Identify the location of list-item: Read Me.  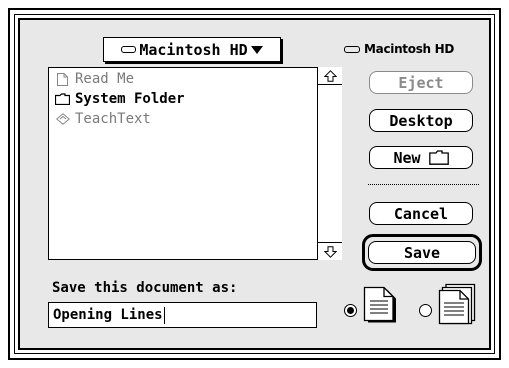
(94, 79).